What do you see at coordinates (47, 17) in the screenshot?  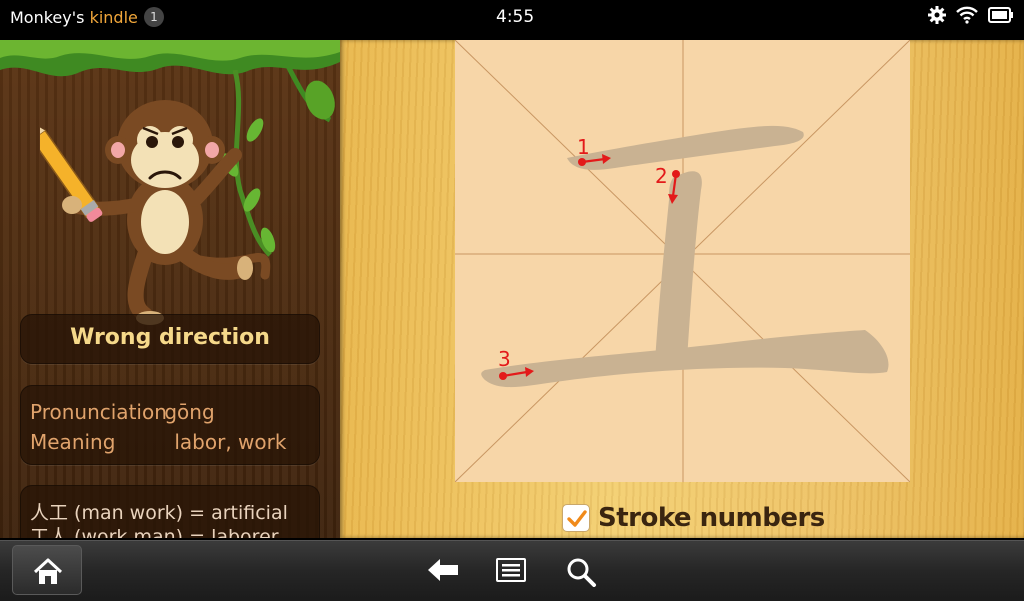 I see `device-owner: Monkey's` at bounding box center [47, 17].